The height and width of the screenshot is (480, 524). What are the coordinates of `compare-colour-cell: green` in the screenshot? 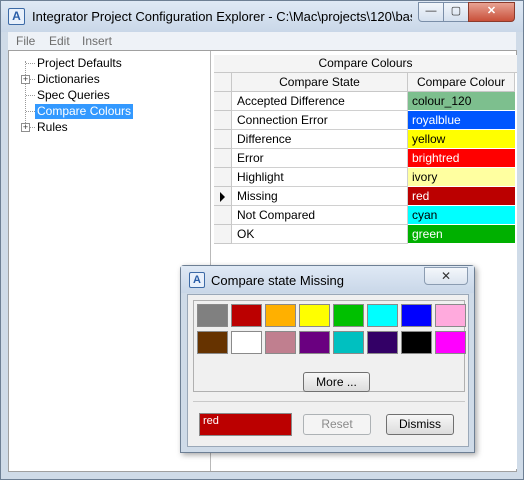 It's located at (461, 234).